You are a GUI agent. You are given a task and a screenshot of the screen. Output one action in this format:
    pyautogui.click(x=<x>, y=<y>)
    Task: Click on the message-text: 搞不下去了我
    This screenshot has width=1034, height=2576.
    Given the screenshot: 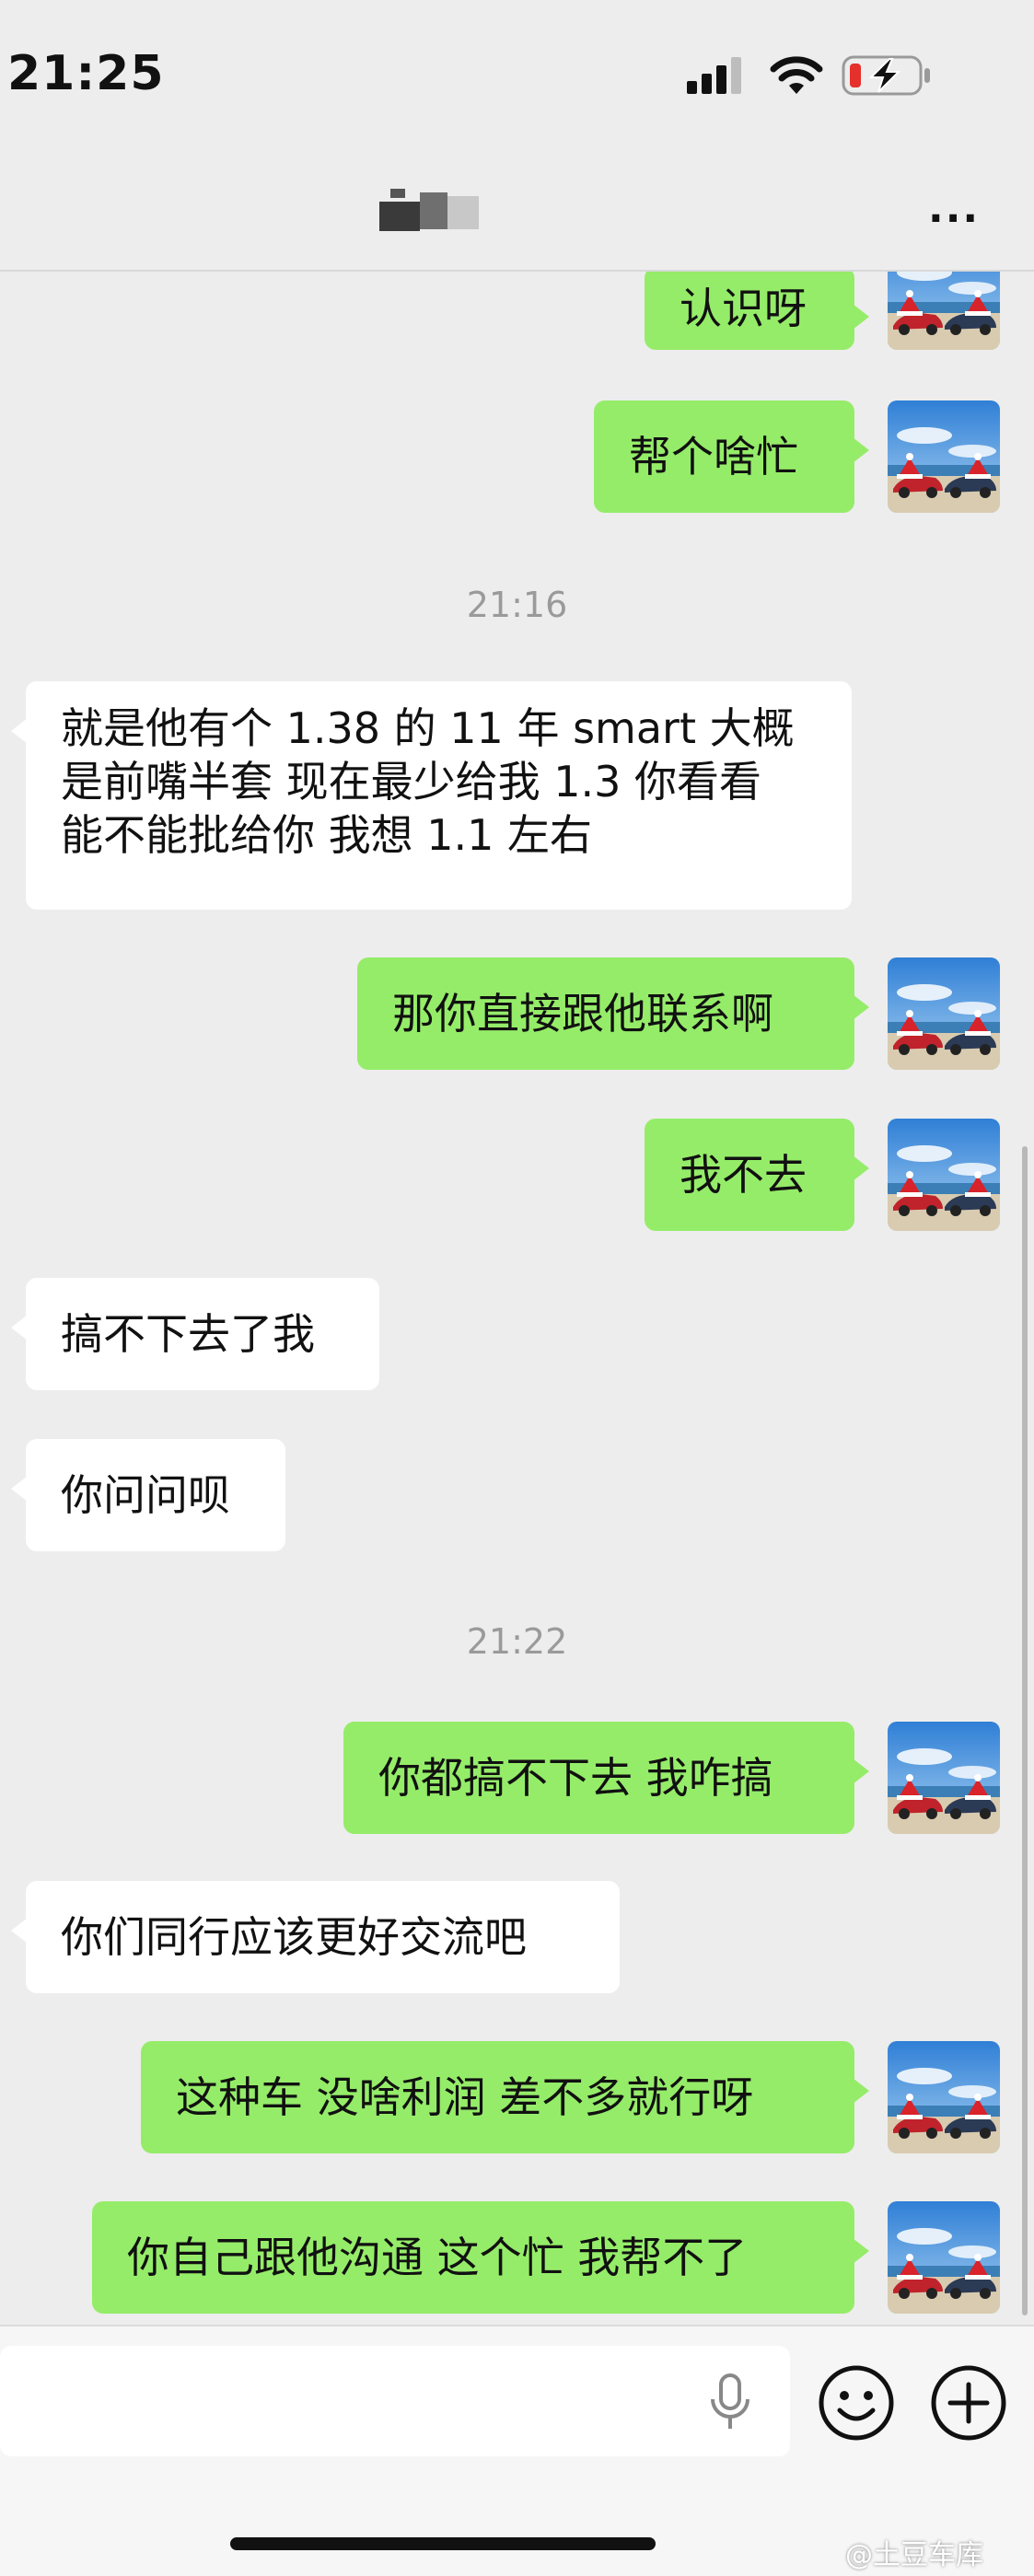 What is the action you would take?
    pyautogui.click(x=188, y=1334)
    